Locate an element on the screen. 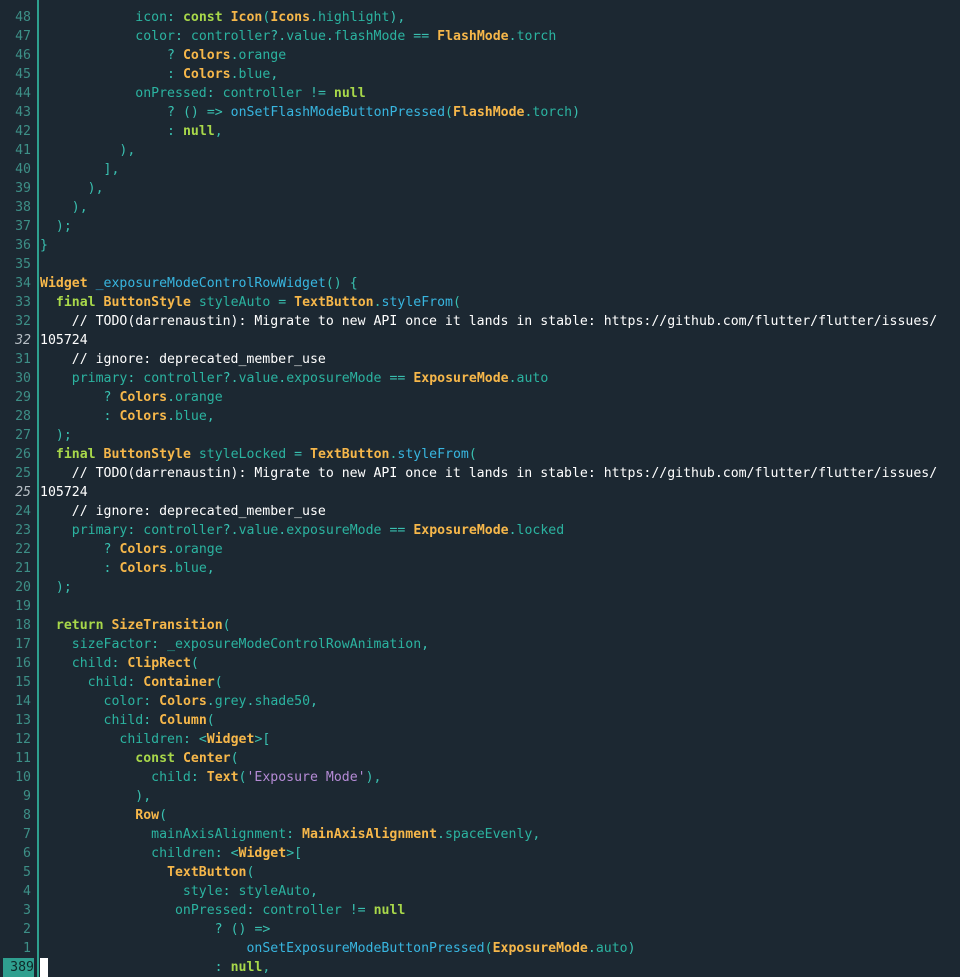 The width and height of the screenshot is (960, 977). line-number: 25 is located at coordinates (23, 473).